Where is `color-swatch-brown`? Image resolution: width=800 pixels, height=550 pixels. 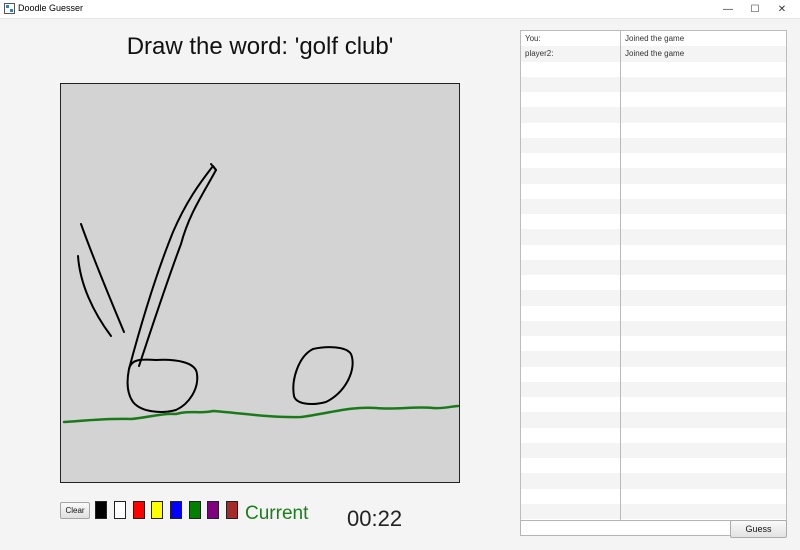
color-swatch-brown is located at coordinates (232, 510).